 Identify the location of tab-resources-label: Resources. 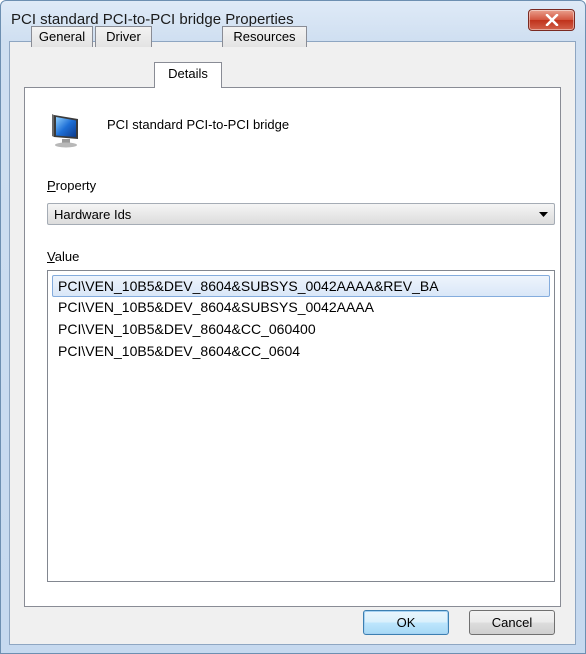
(264, 36).